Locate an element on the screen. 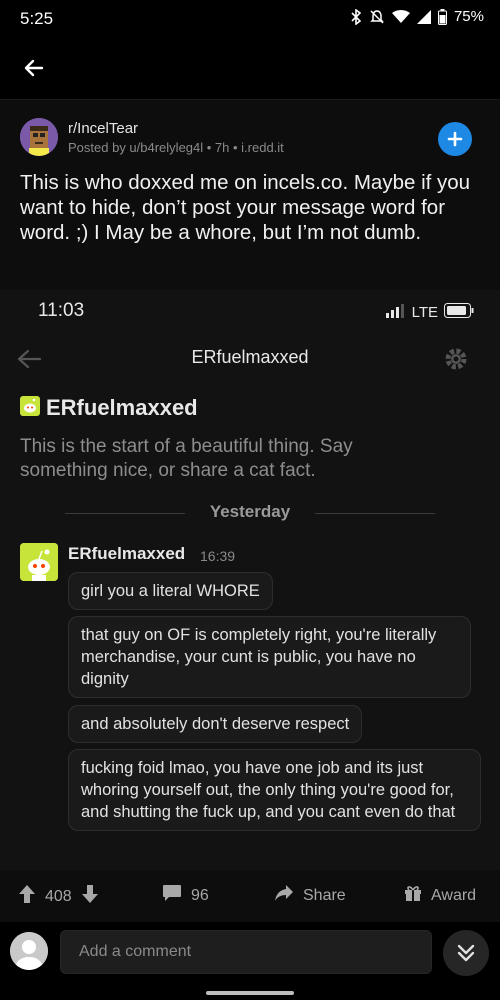 This screenshot has width=500, height=1000. signal-icon is located at coordinates (423, 16).